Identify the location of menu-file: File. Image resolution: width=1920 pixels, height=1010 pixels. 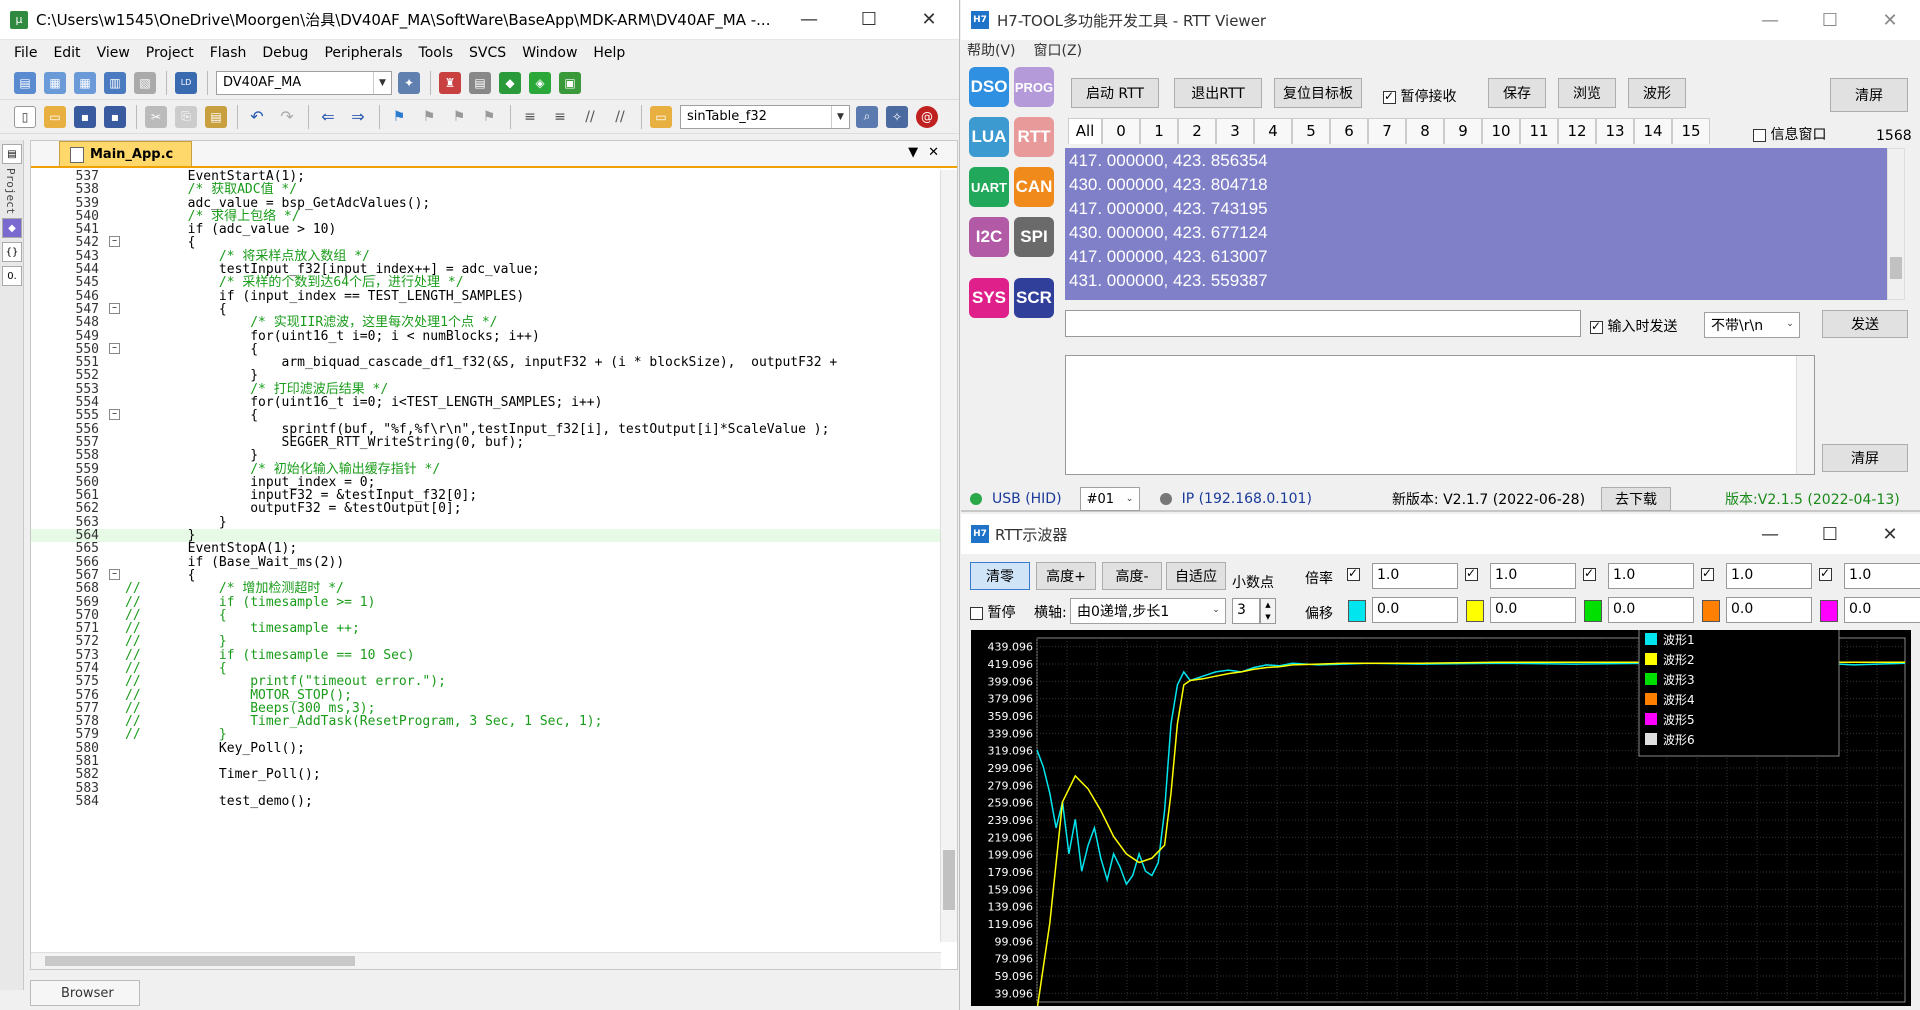
(25, 53).